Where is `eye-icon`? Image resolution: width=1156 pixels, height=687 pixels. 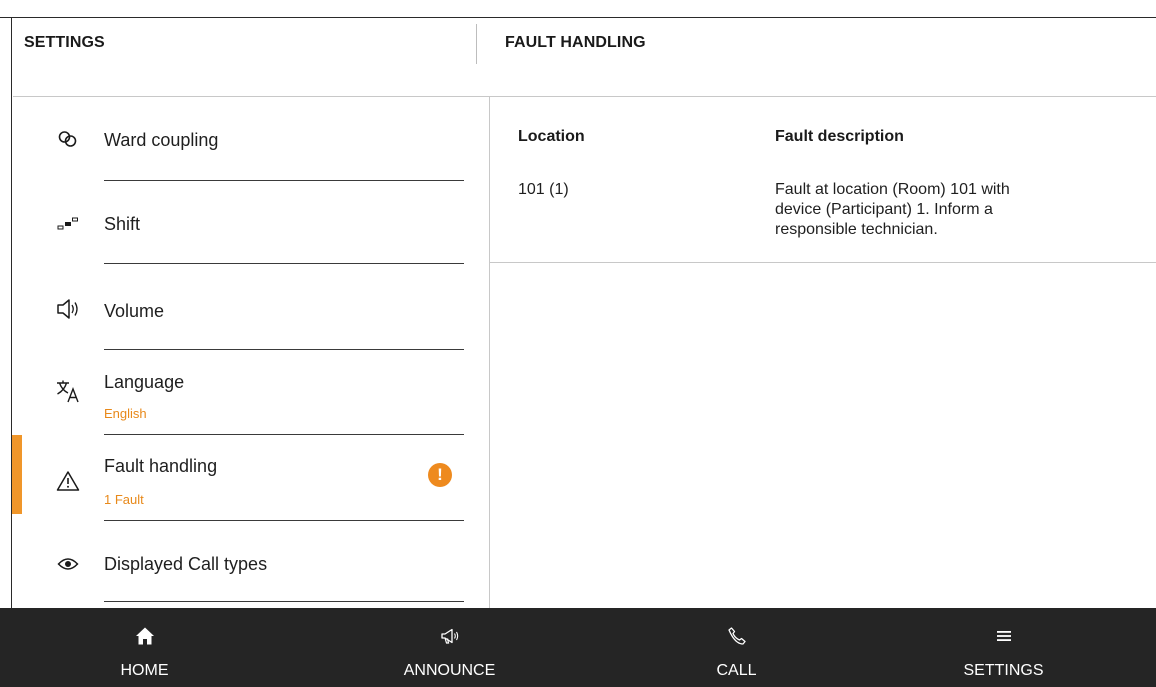
eye-icon is located at coordinates (68, 564).